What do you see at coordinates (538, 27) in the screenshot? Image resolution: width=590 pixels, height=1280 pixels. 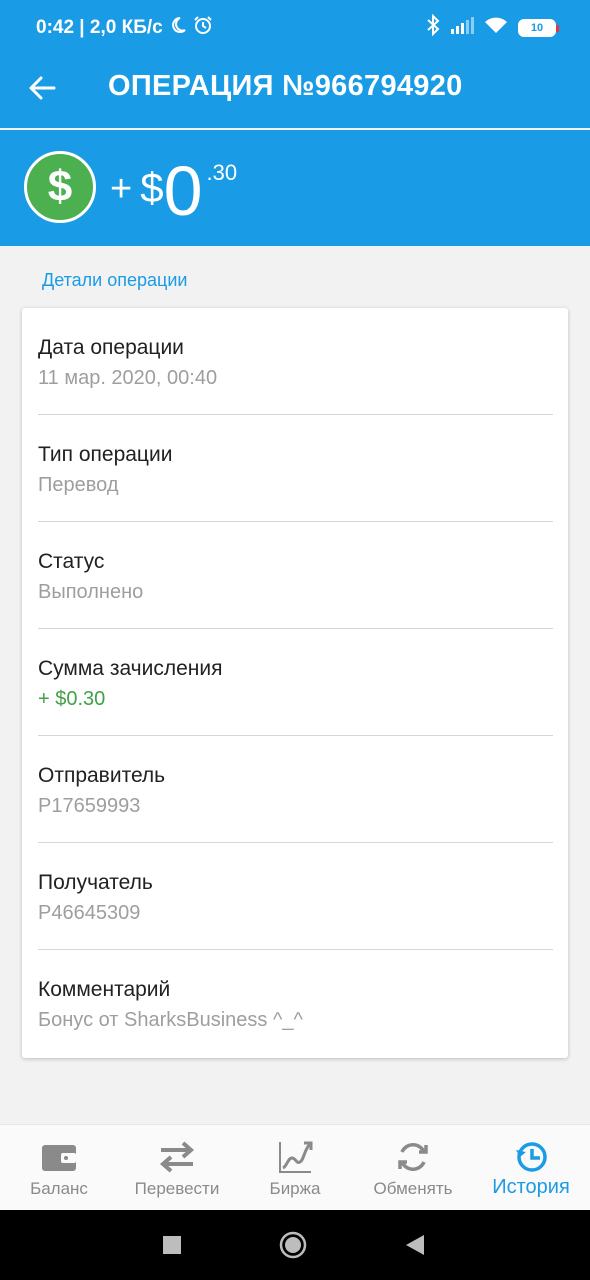 I see `battery-icon: 10` at bounding box center [538, 27].